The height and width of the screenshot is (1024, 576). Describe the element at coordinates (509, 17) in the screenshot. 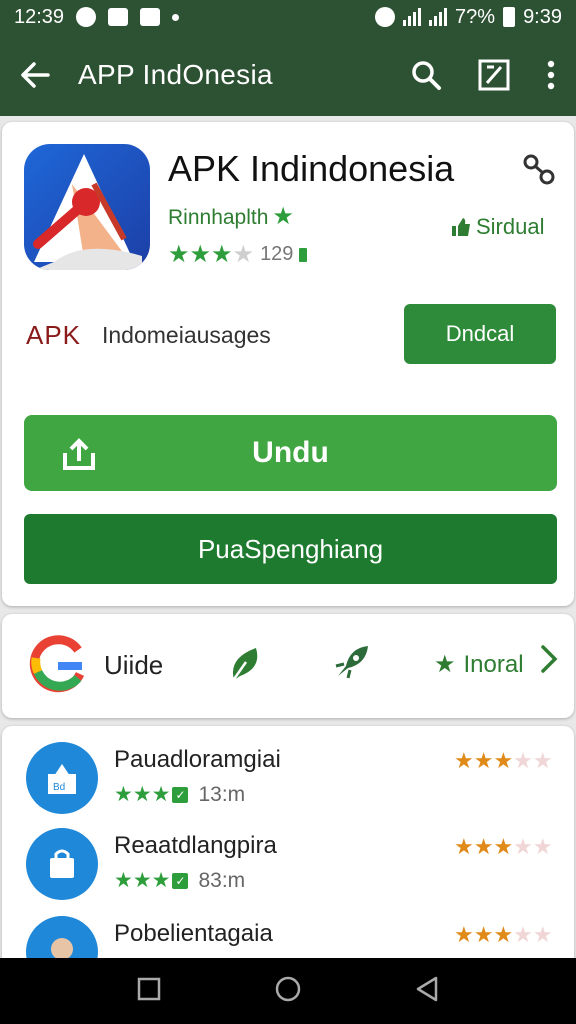

I see `battery-icon` at that location.